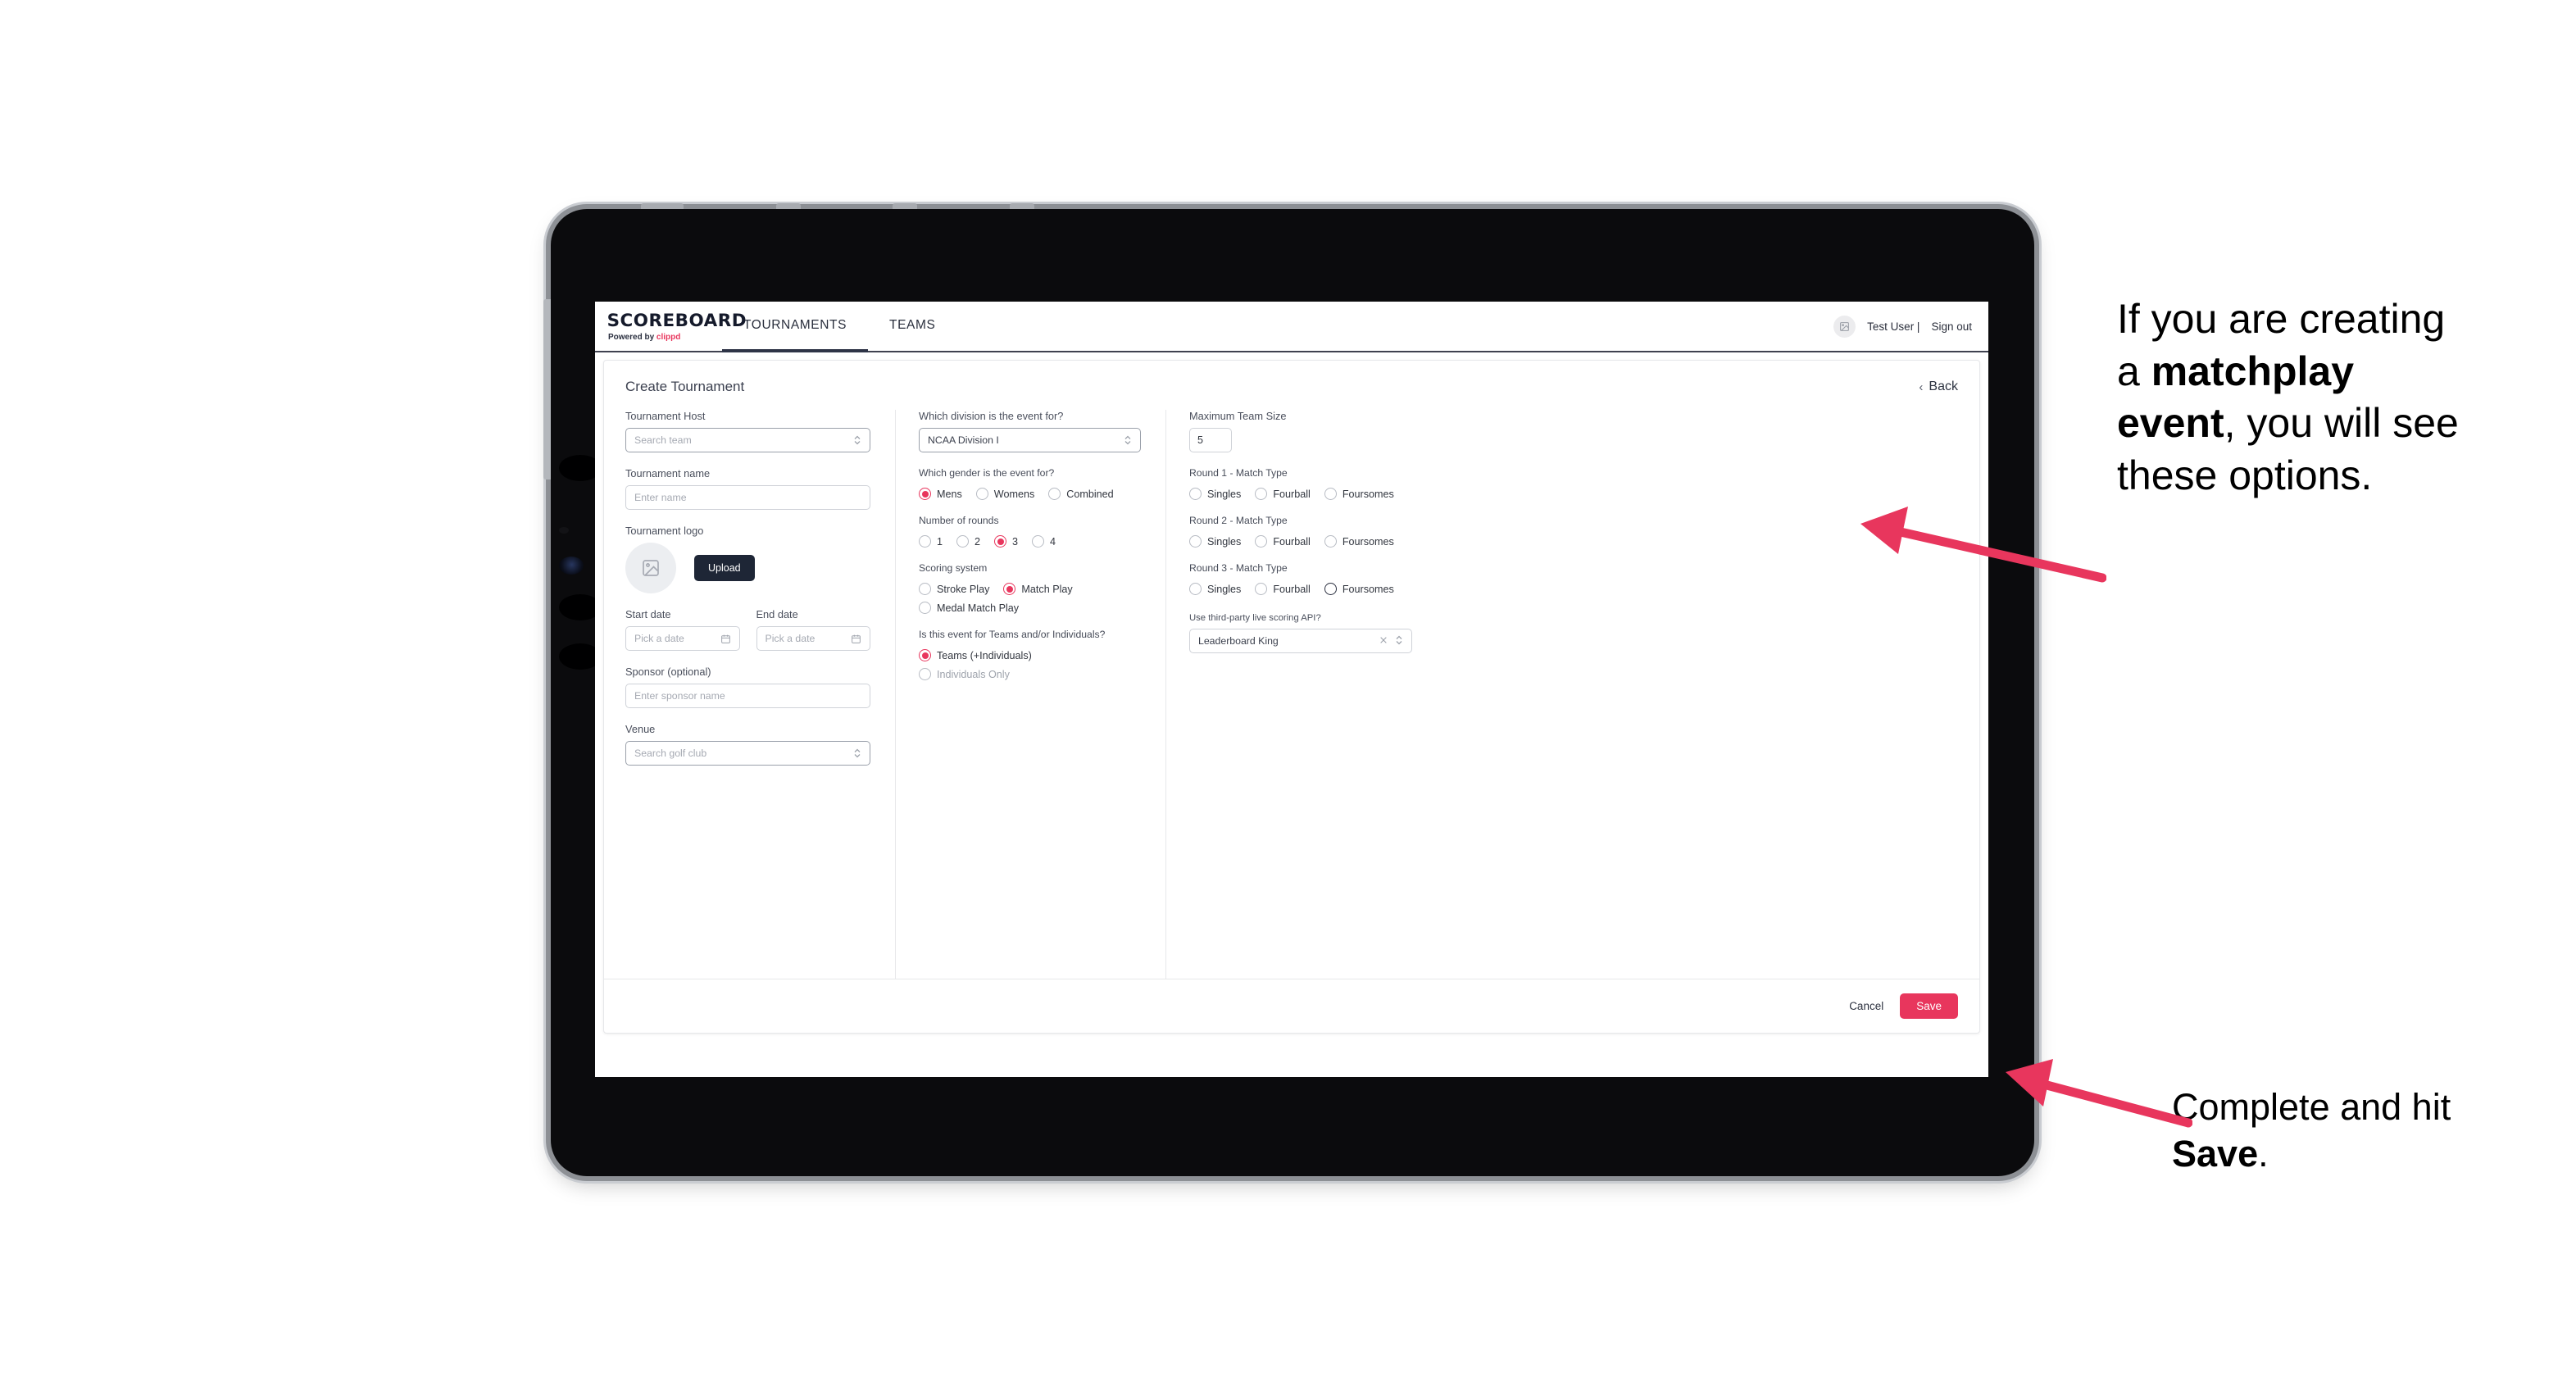 The width and height of the screenshot is (2576, 1386). What do you see at coordinates (1224, 541) in the screenshot?
I see `radio-label: Singles` at bounding box center [1224, 541].